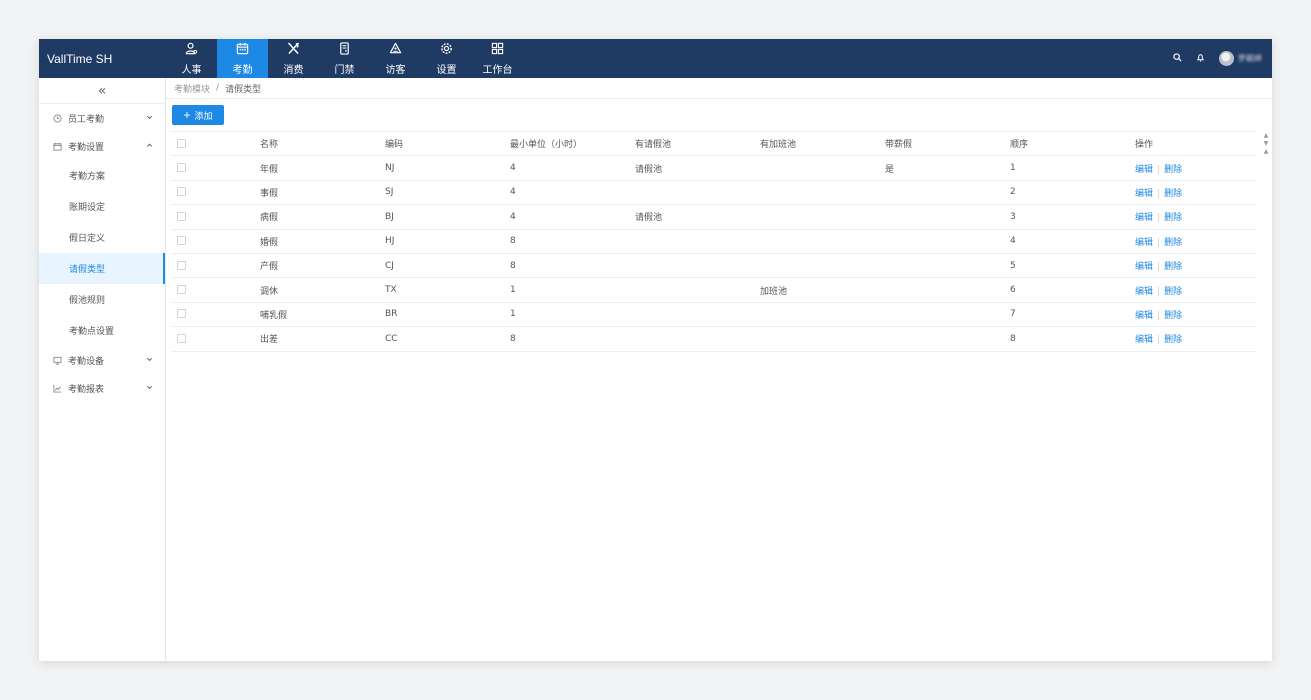  What do you see at coordinates (102, 299) in the screenshot?
I see `sidebar-item: 假池规则` at bounding box center [102, 299].